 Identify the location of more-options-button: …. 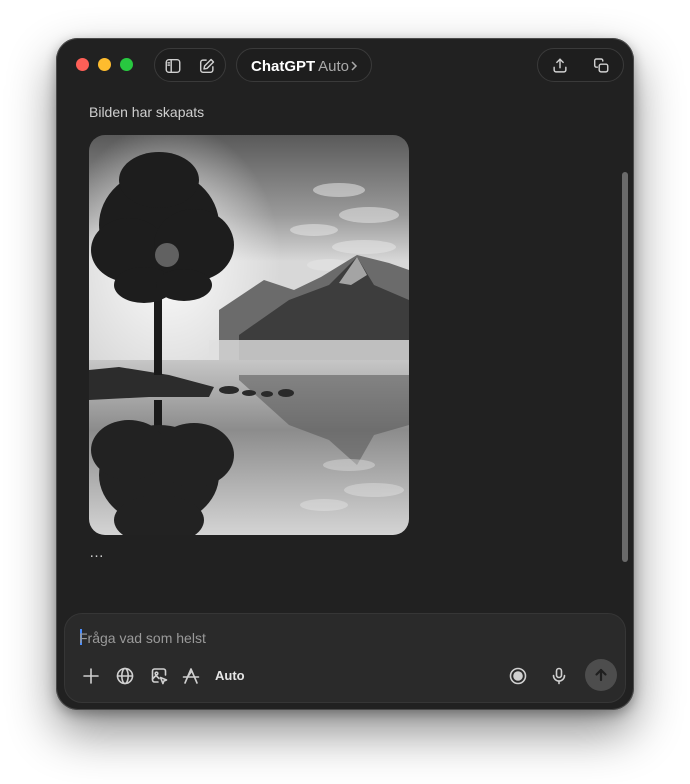
(97, 552).